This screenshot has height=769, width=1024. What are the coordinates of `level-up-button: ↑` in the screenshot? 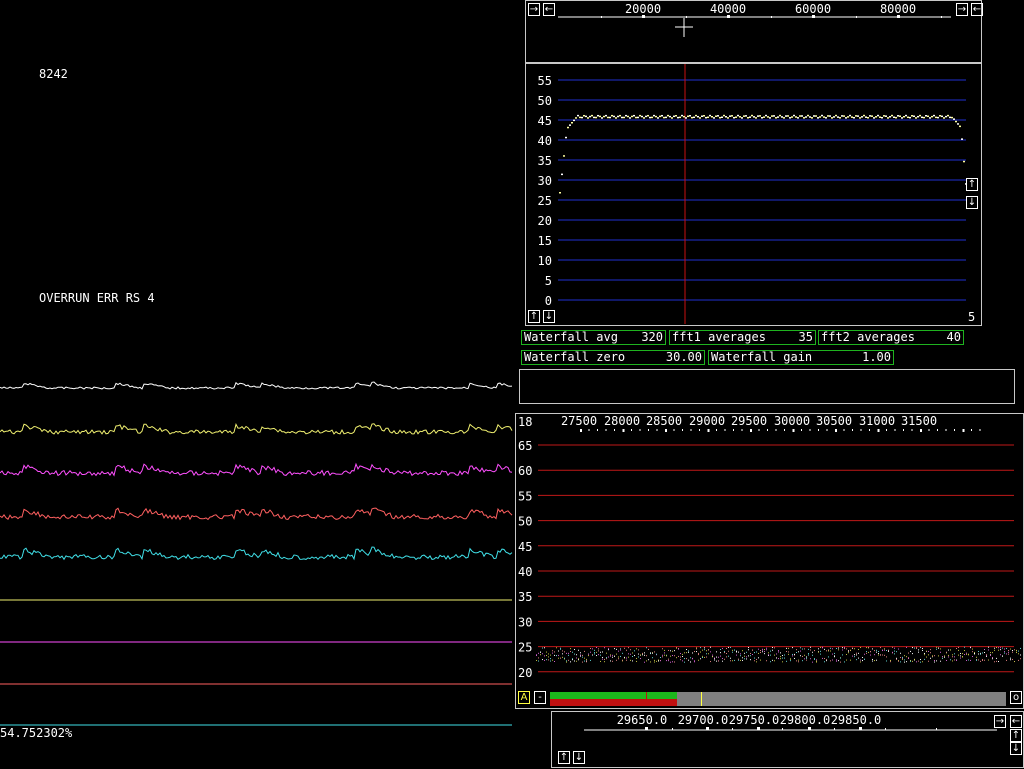 It's located at (534, 316).